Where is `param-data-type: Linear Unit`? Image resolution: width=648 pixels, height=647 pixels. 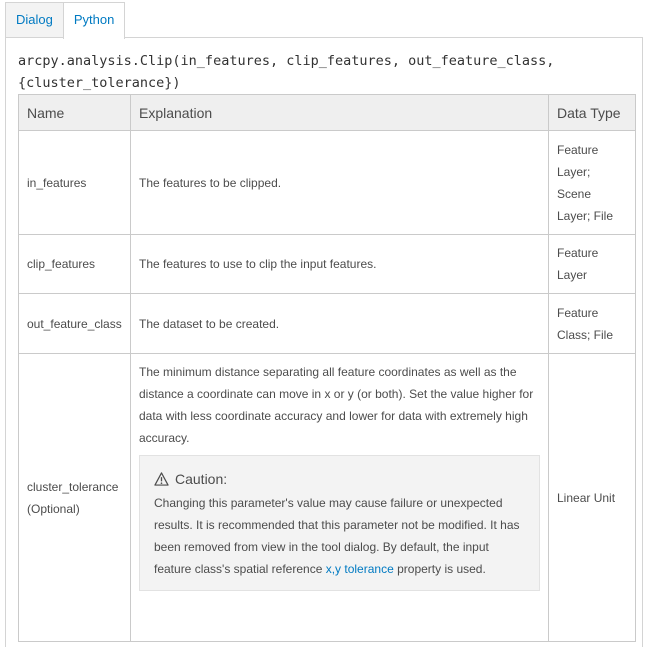
param-data-type: Linear Unit is located at coordinates (592, 497).